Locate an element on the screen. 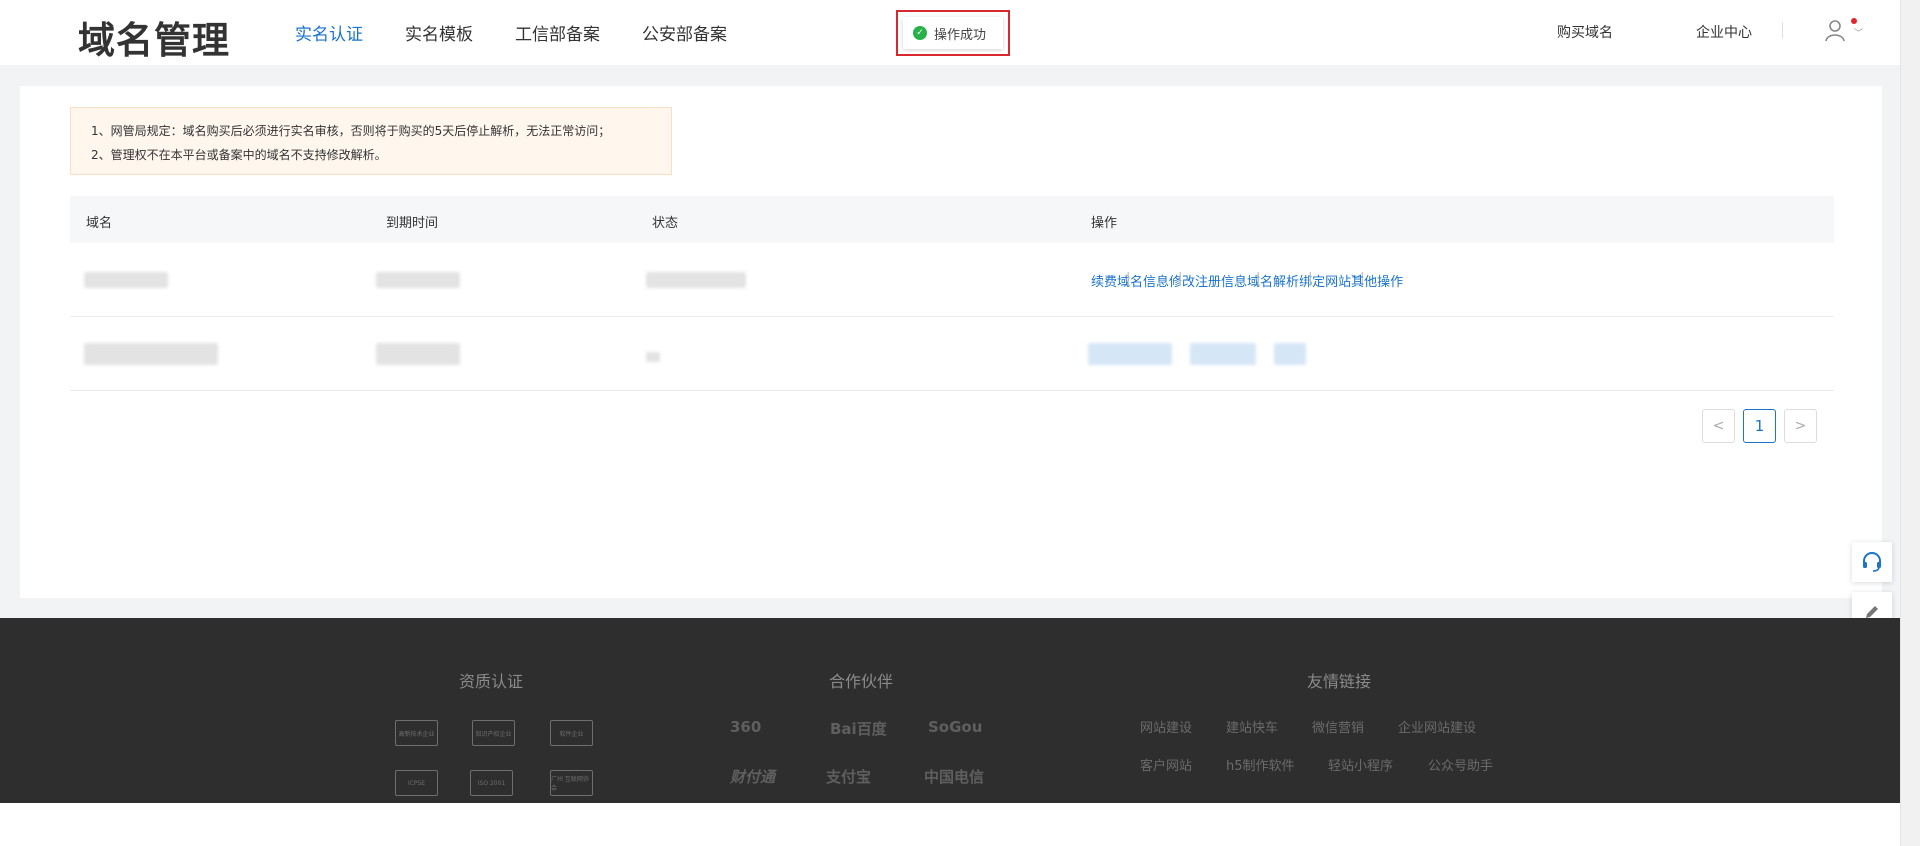 This screenshot has height=846, width=1920. success-toast-highlight: ✓ 操作成功 is located at coordinates (953, 33).